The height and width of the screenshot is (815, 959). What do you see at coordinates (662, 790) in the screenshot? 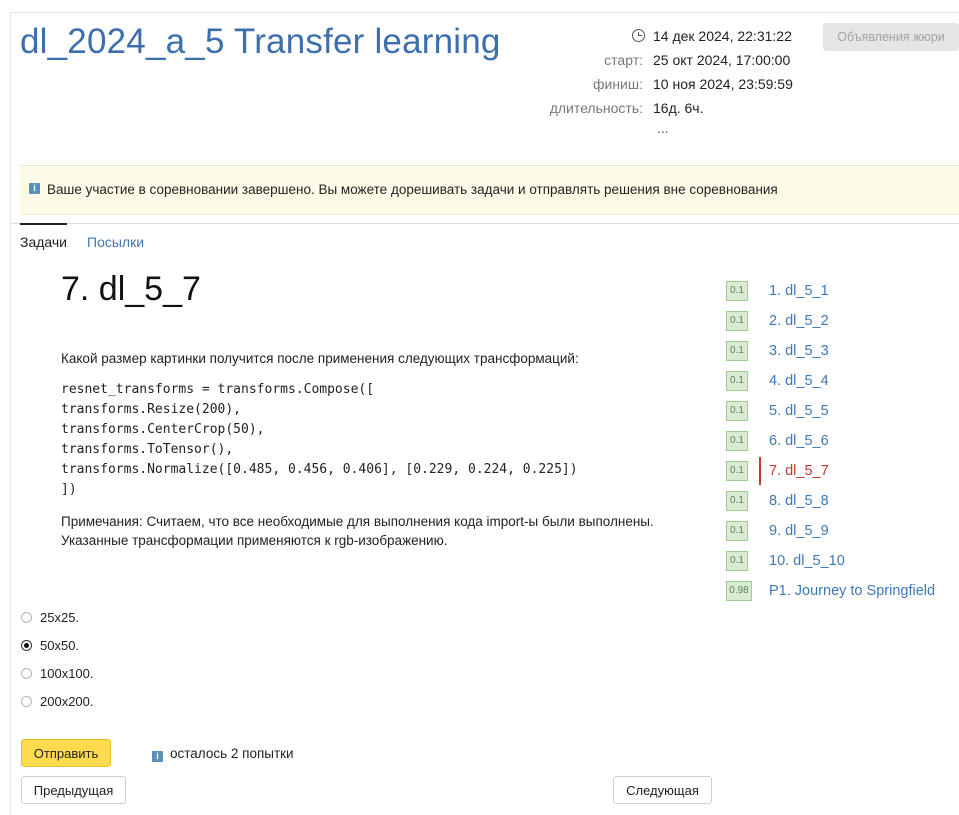
I see `next-button: Следующая` at bounding box center [662, 790].